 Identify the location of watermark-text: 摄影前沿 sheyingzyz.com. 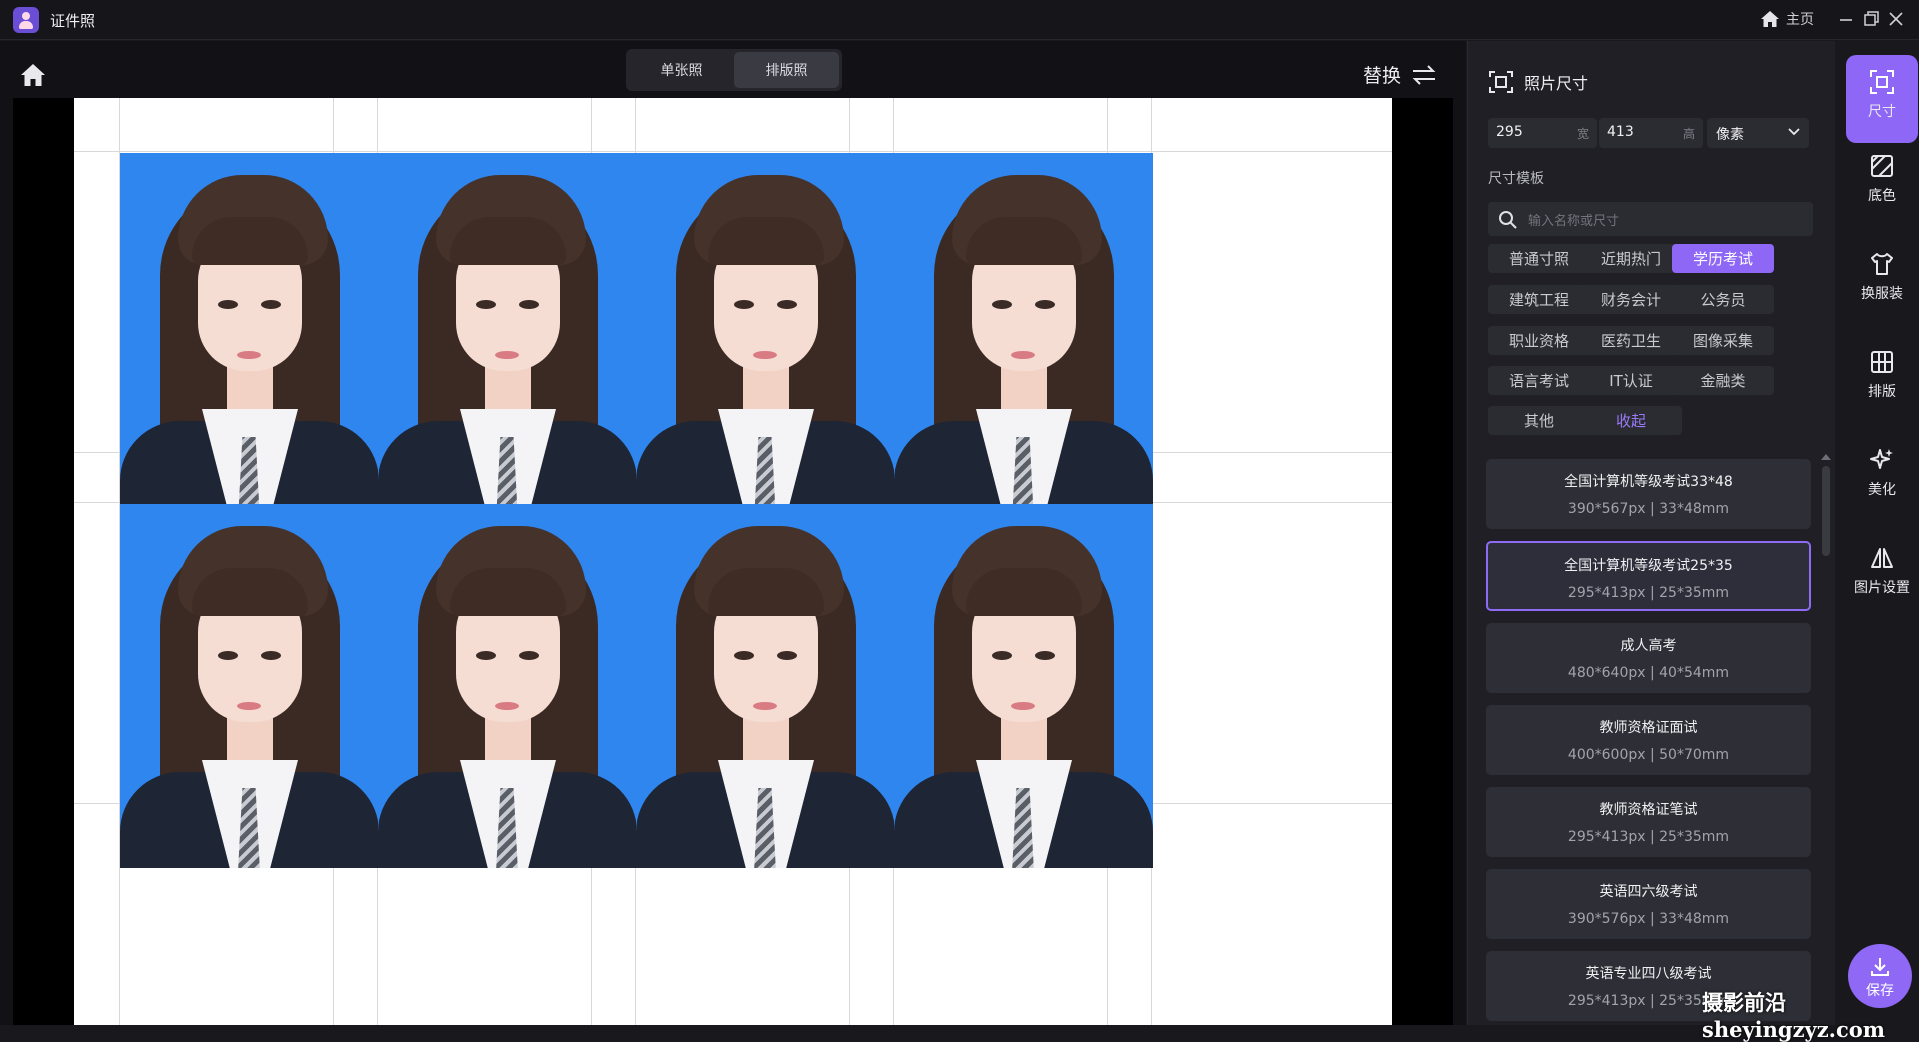
(1793, 1016).